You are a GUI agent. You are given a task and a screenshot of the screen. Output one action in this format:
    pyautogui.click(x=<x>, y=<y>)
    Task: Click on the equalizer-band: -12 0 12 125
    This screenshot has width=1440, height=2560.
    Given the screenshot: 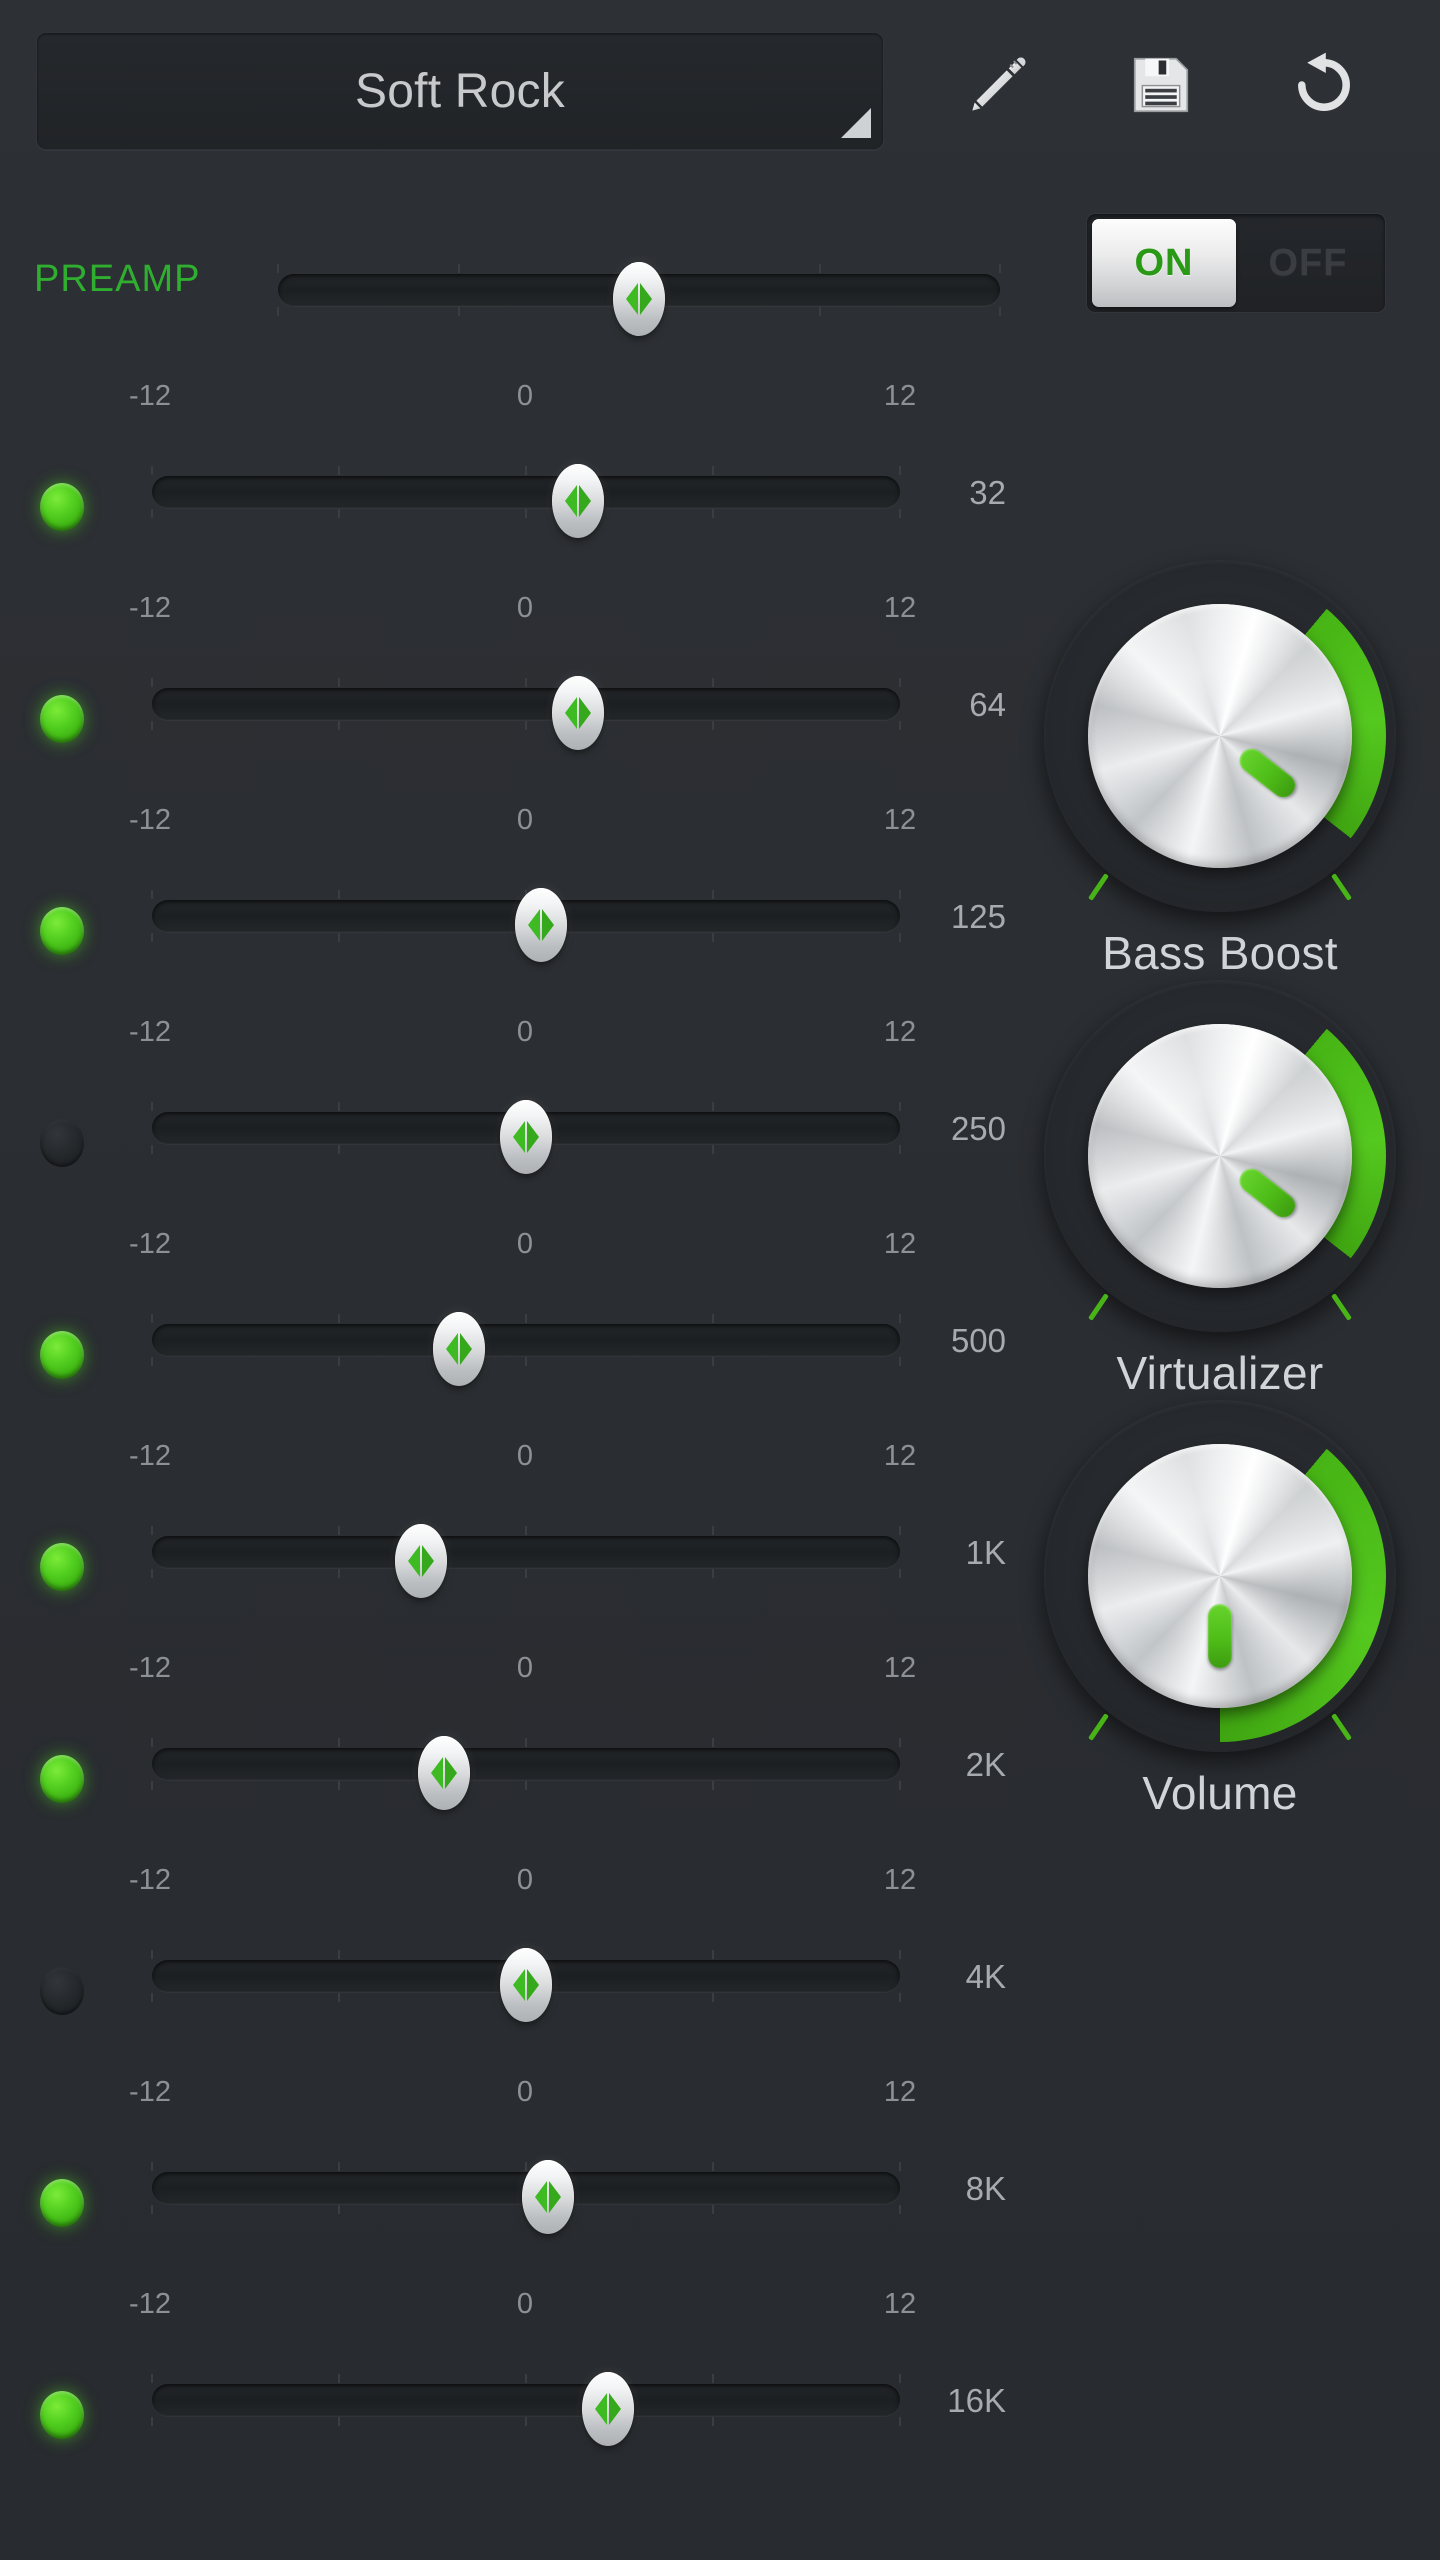 What is the action you would take?
    pyautogui.click(x=505, y=910)
    